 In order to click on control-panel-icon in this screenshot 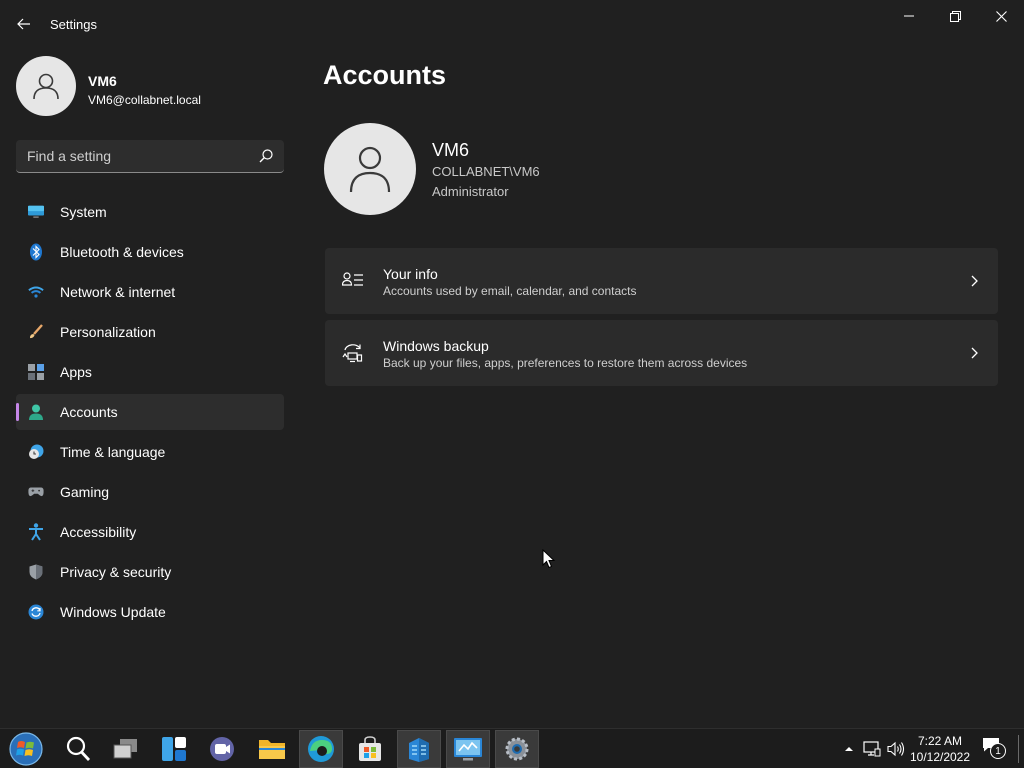, I will do `click(468, 749)`.